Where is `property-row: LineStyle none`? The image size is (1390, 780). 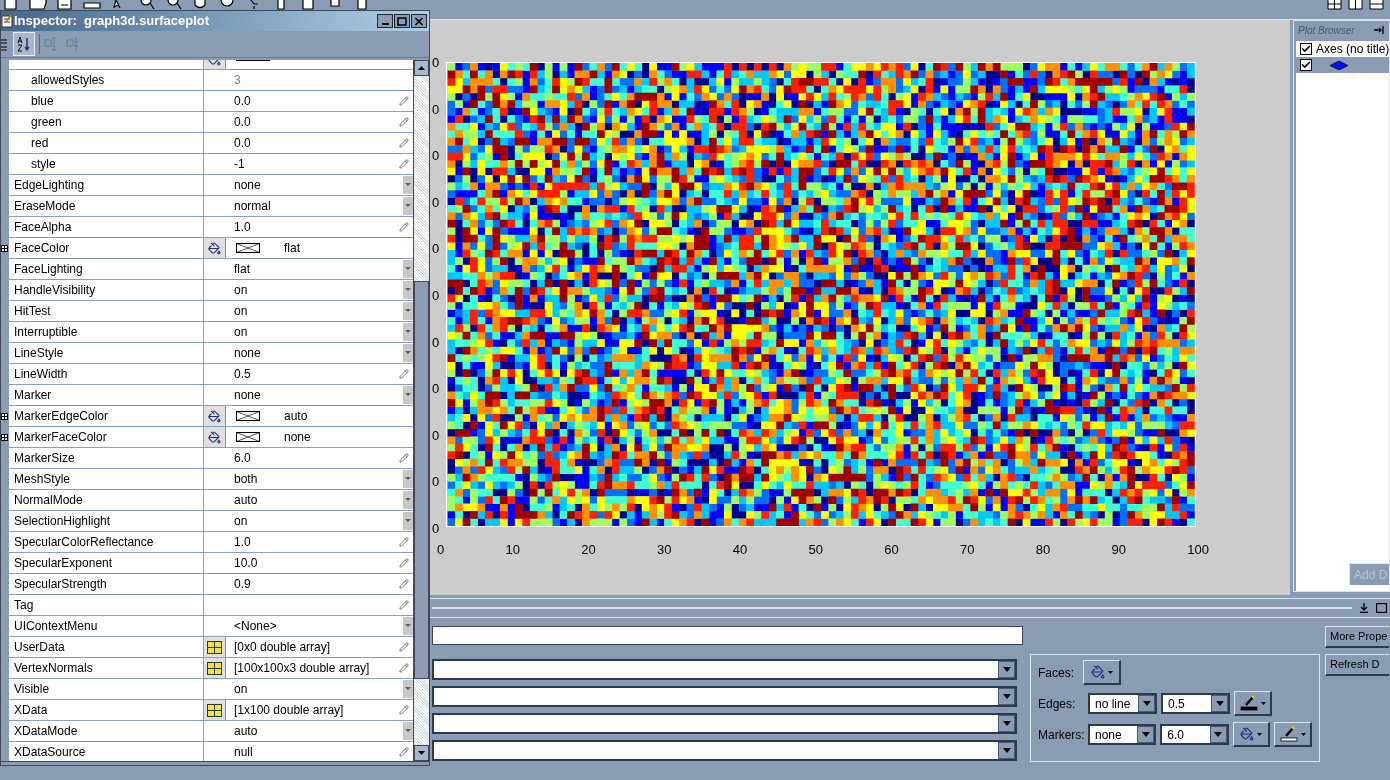 property-row: LineStyle none is located at coordinates (207, 353).